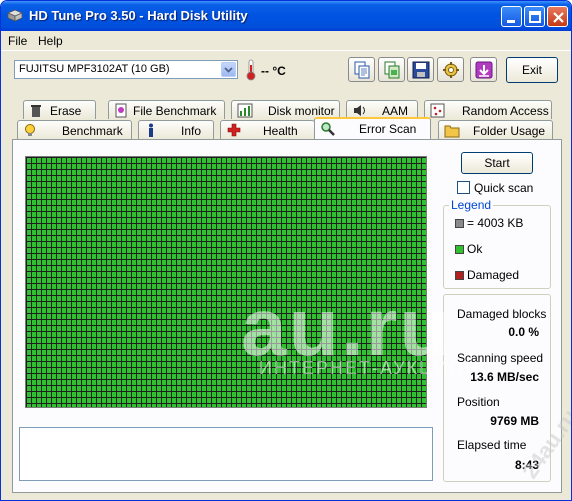  Describe the element at coordinates (511, 21) in the screenshot. I see `minimize-icon` at that location.